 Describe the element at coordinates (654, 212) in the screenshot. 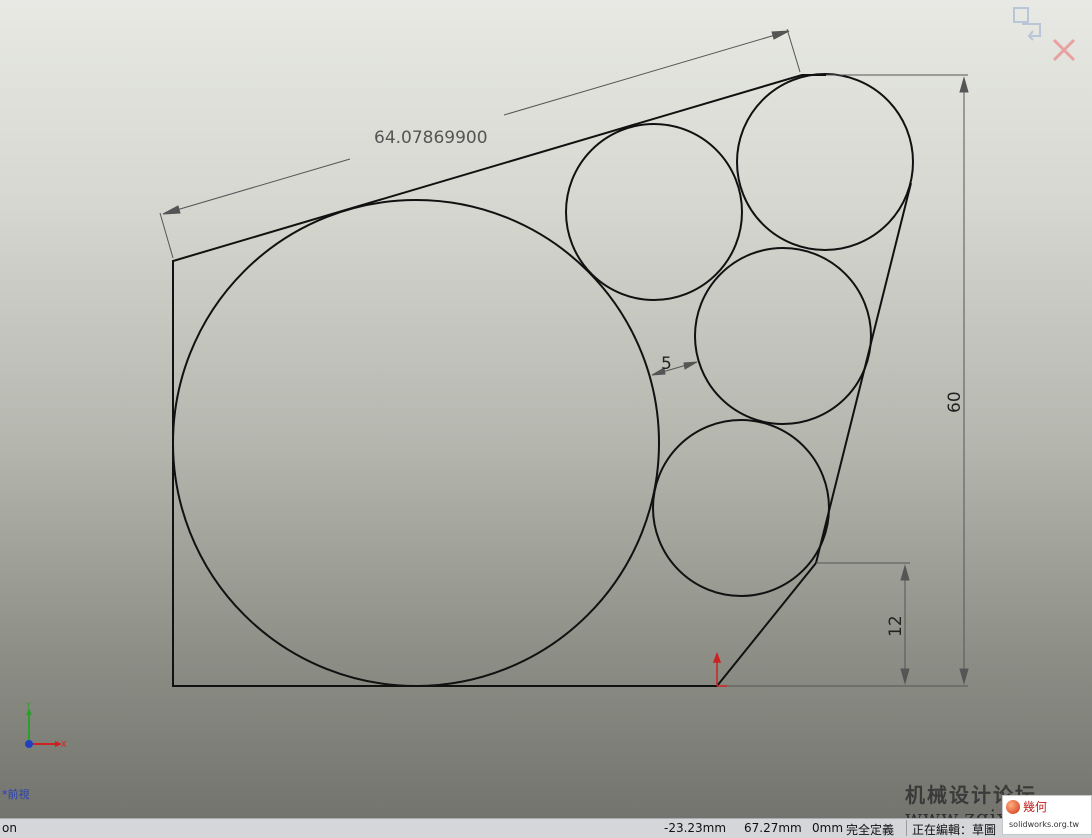

I see `circle-top-middle` at that location.